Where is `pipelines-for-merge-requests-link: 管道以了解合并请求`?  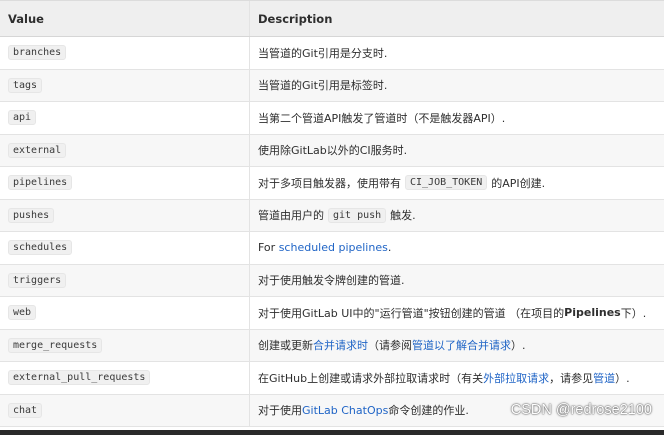 pipelines-for-merge-requests-link: 管道以了解合并请求 is located at coordinates (461, 345).